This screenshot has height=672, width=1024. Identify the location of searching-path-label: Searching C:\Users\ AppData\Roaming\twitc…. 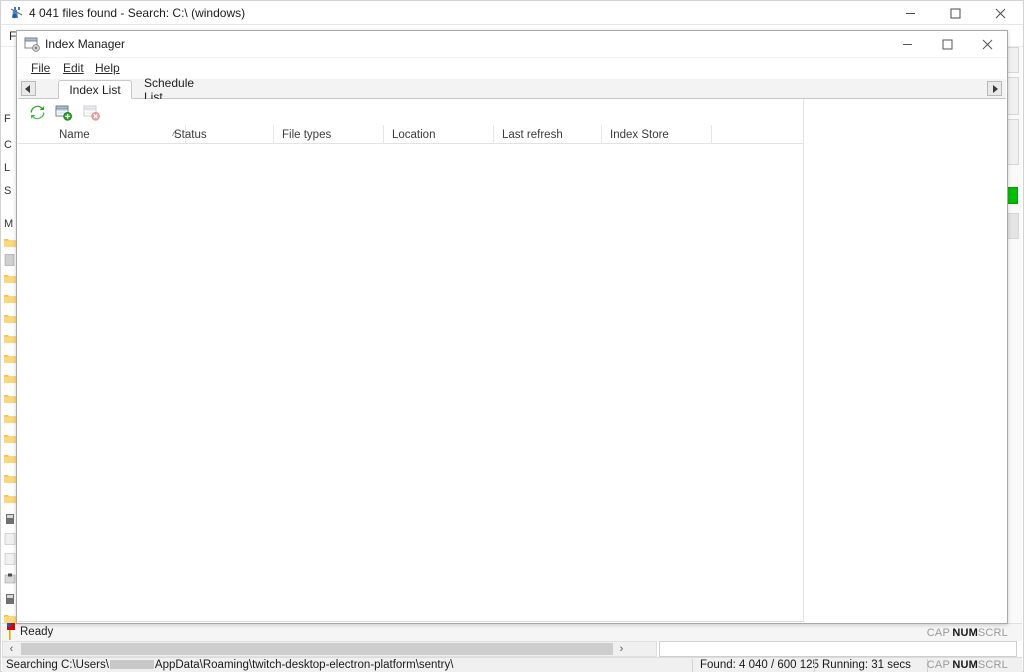
(229, 665).